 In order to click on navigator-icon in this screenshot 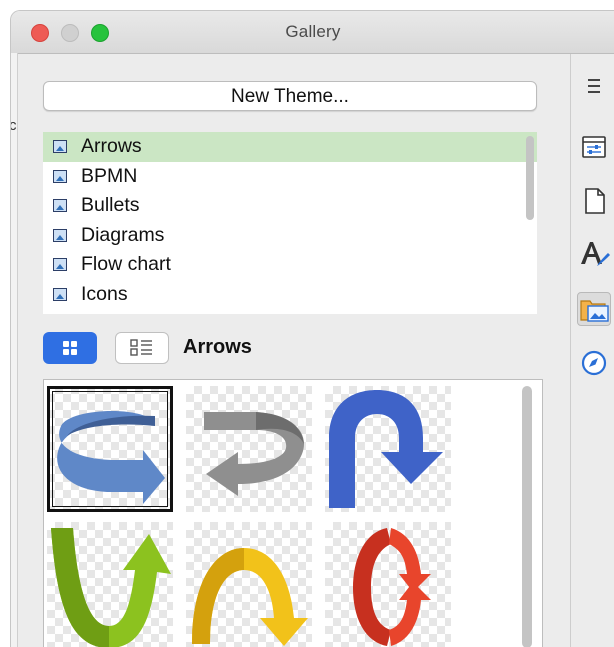, I will do `click(594, 363)`.